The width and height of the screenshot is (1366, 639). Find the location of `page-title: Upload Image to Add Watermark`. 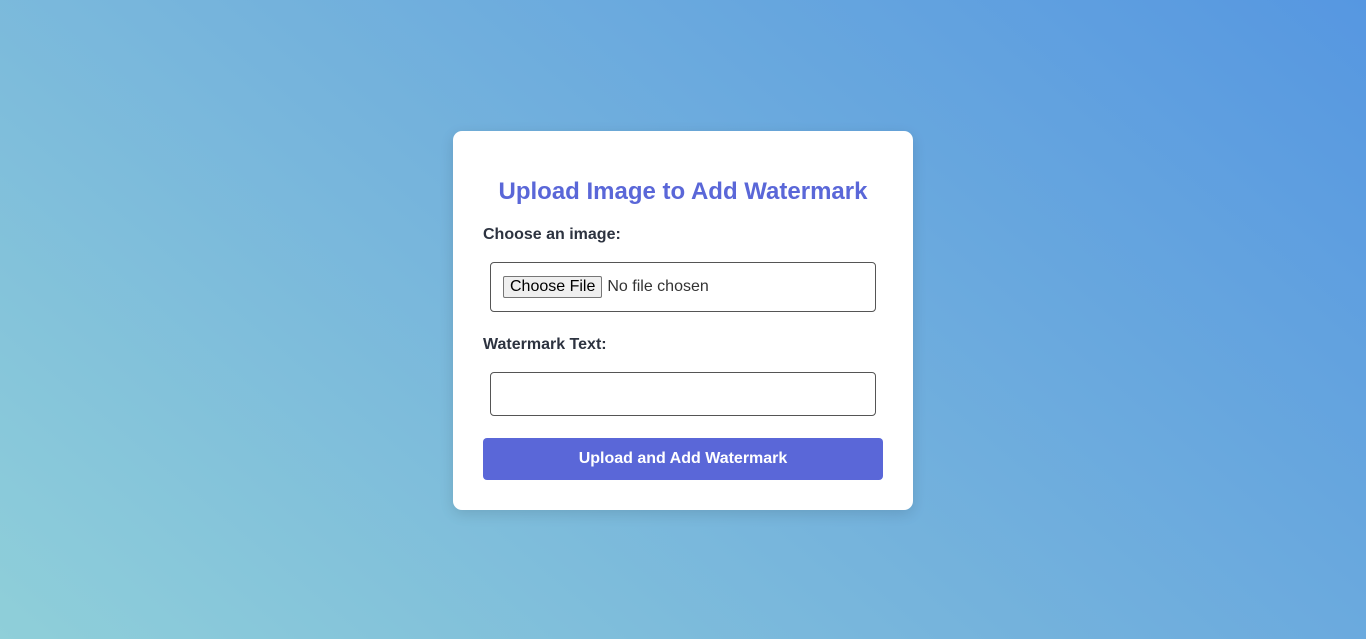

page-title: Upload Image to Add Watermark is located at coordinates (683, 191).